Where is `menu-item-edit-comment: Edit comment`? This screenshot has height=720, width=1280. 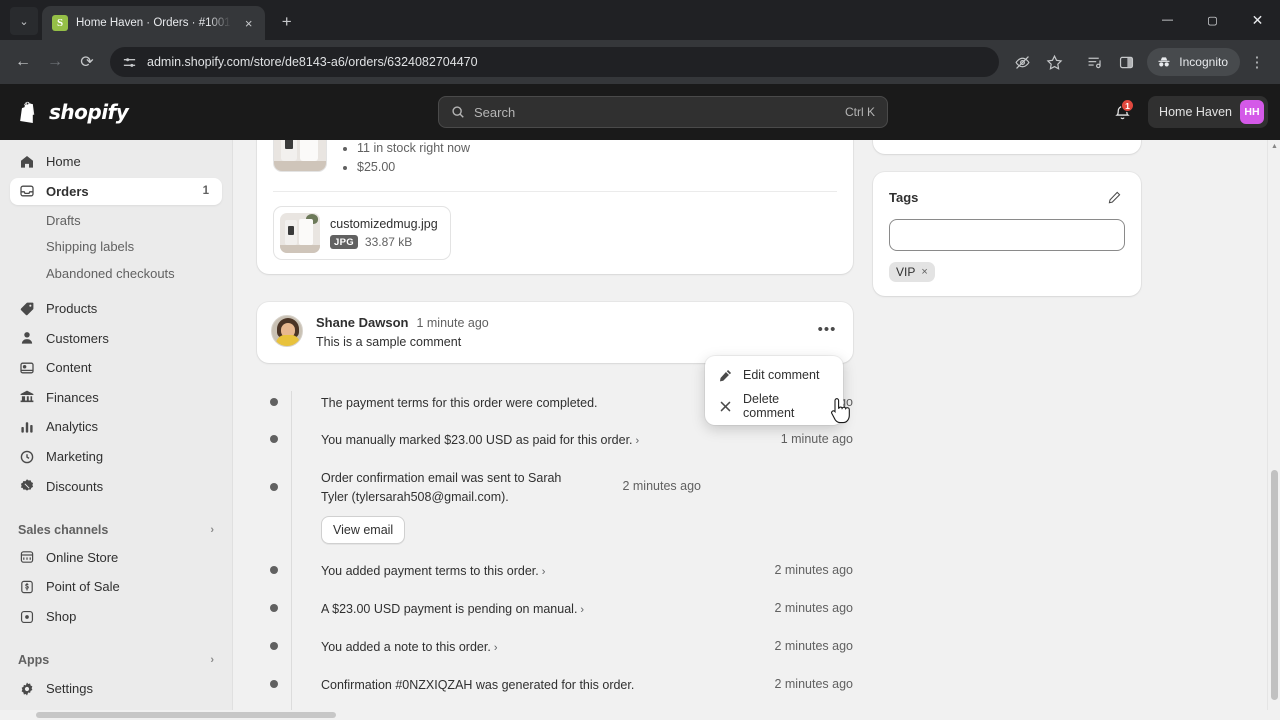
menu-item-edit-comment: Edit comment is located at coordinates (774, 375).